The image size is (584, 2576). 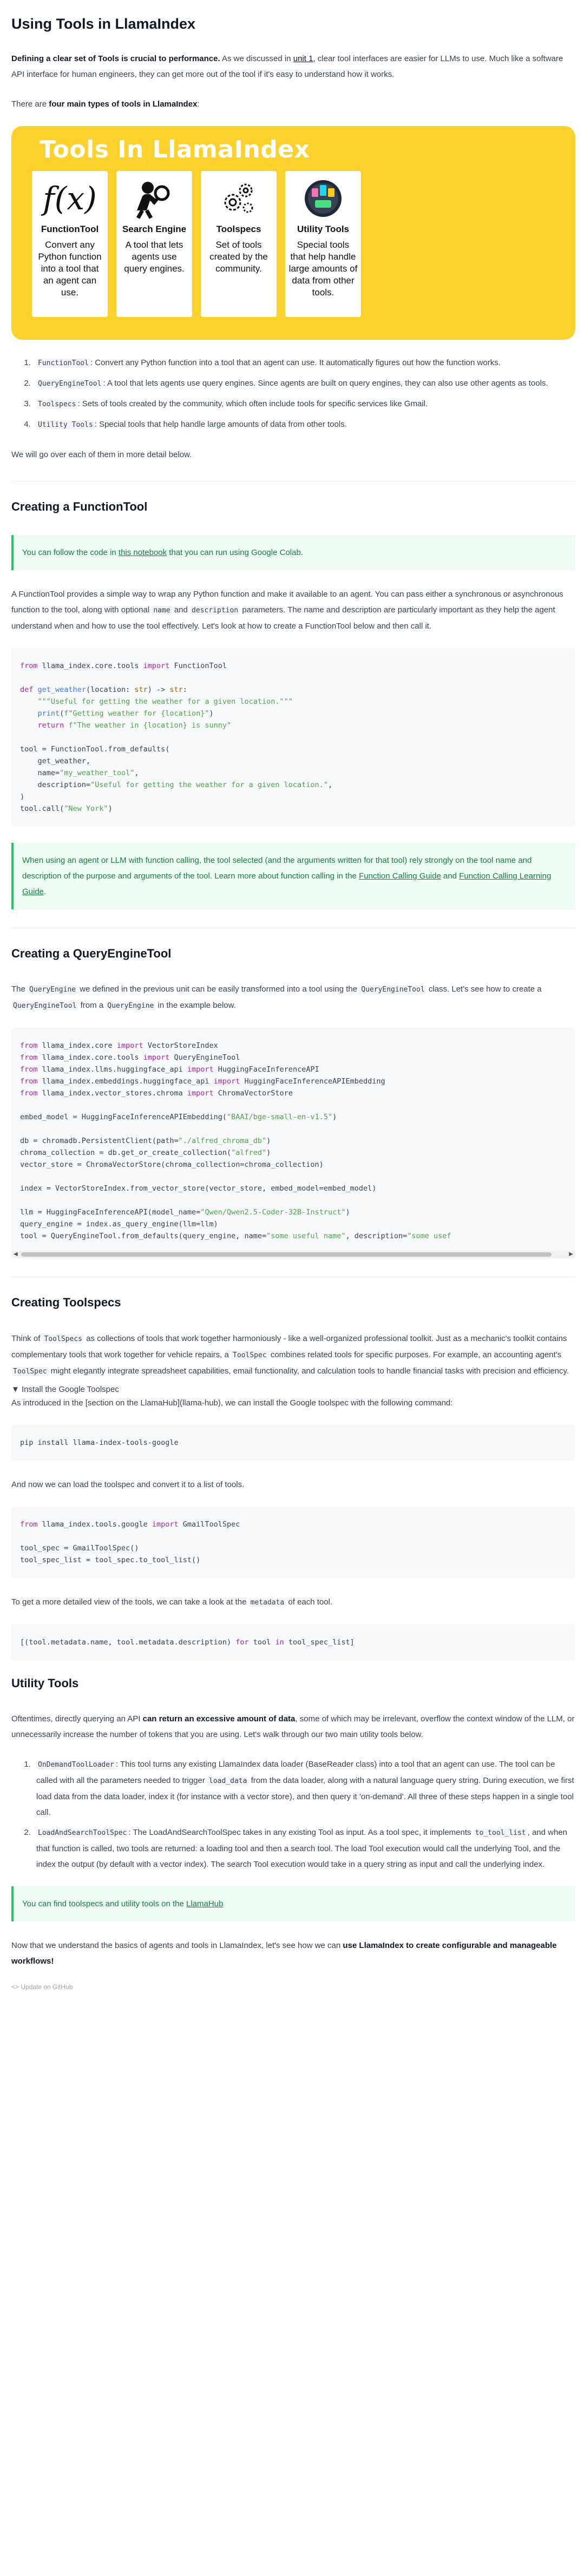 I want to click on text: in the example below., so click(x=195, y=1005).